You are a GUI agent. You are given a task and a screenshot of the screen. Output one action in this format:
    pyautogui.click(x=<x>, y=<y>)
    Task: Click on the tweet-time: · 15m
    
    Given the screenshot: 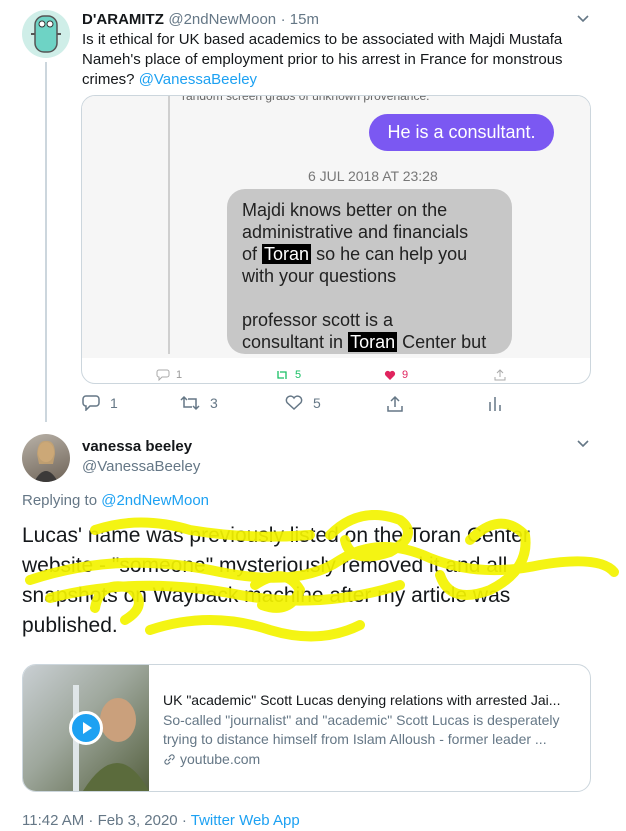 What is the action you would take?
    pyautogui.click(x=300, y=19)
    